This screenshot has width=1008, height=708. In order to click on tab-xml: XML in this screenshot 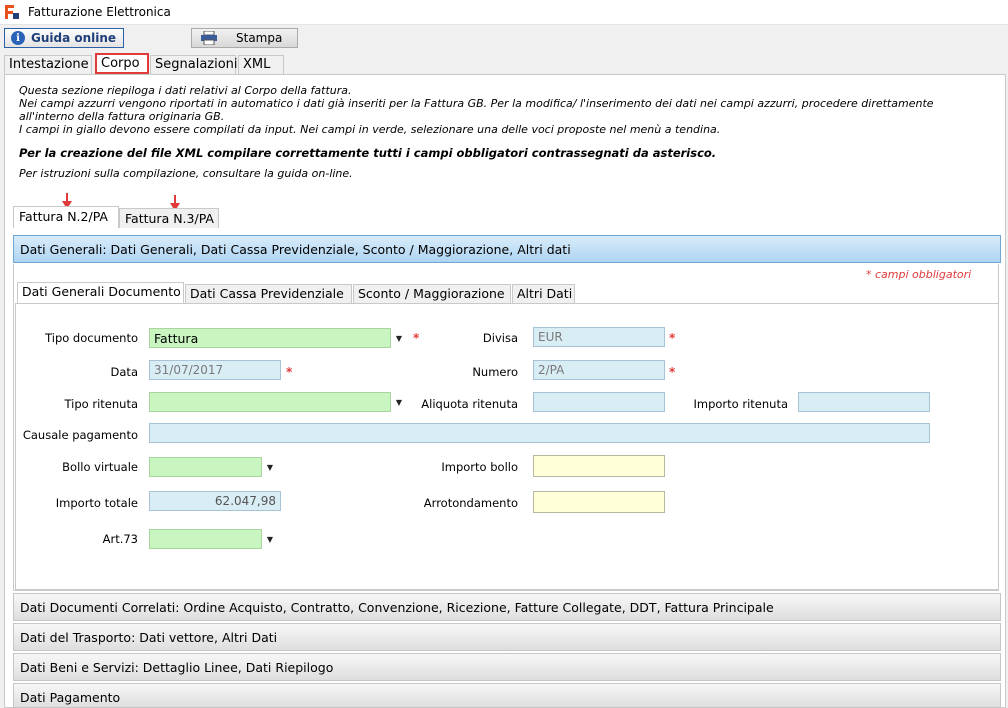, I will do `click(261, 64)`.